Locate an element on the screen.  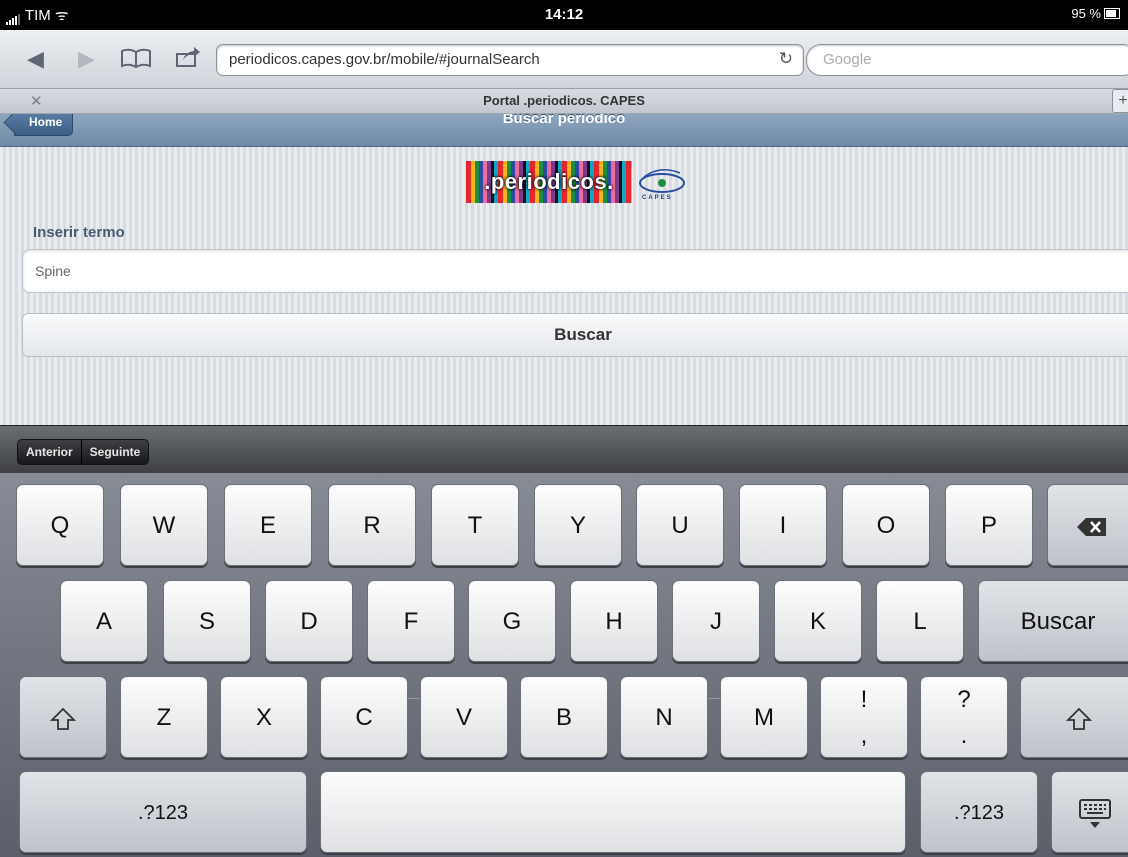
new-tab-plus-icon: + is located at coordinates (1120, 101).